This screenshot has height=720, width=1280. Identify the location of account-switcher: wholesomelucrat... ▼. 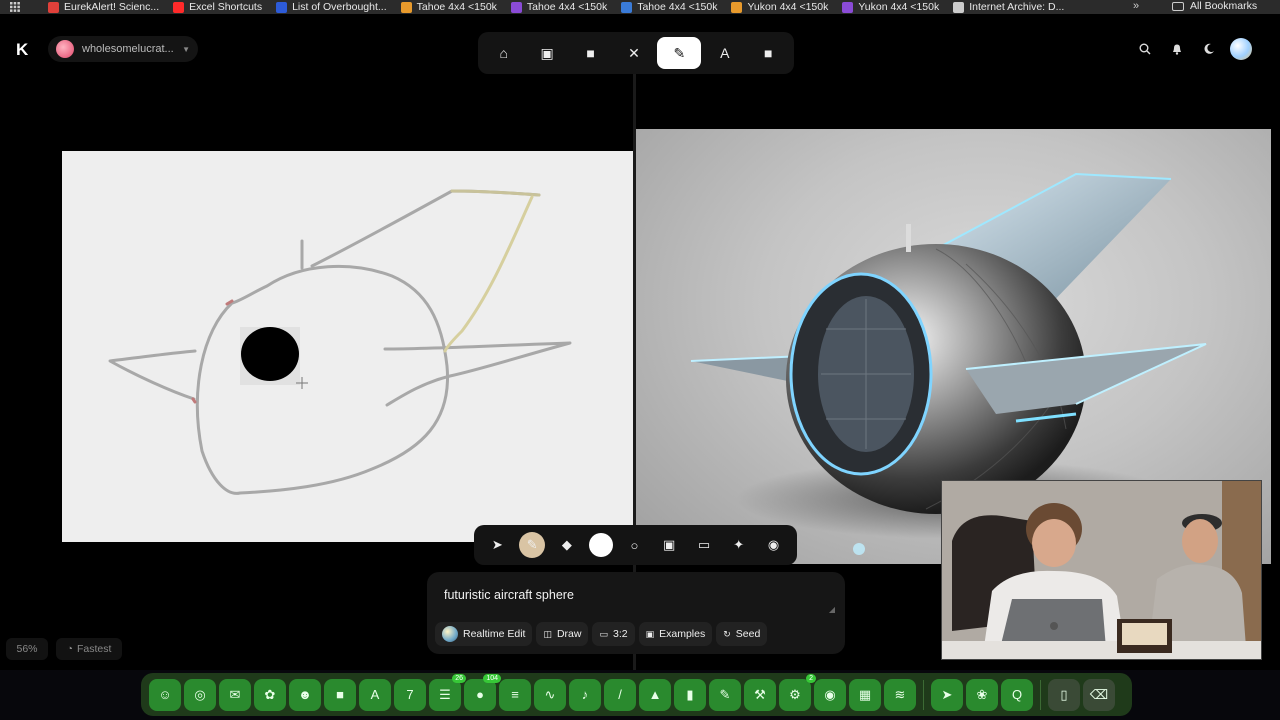
(123, 49).